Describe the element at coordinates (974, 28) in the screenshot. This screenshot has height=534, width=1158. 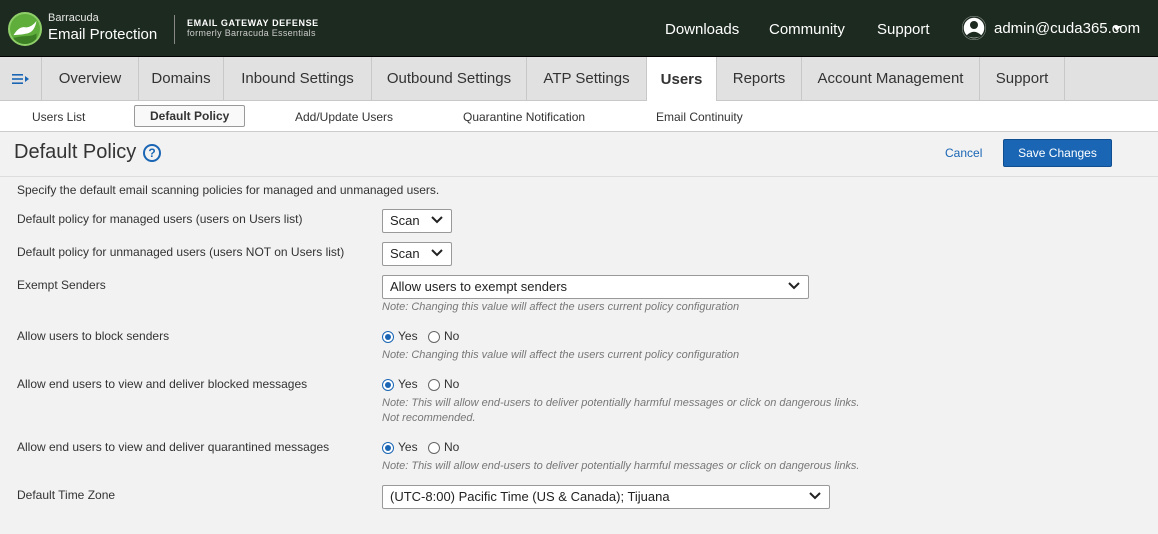
I see `user-avatar-icon` at that location.